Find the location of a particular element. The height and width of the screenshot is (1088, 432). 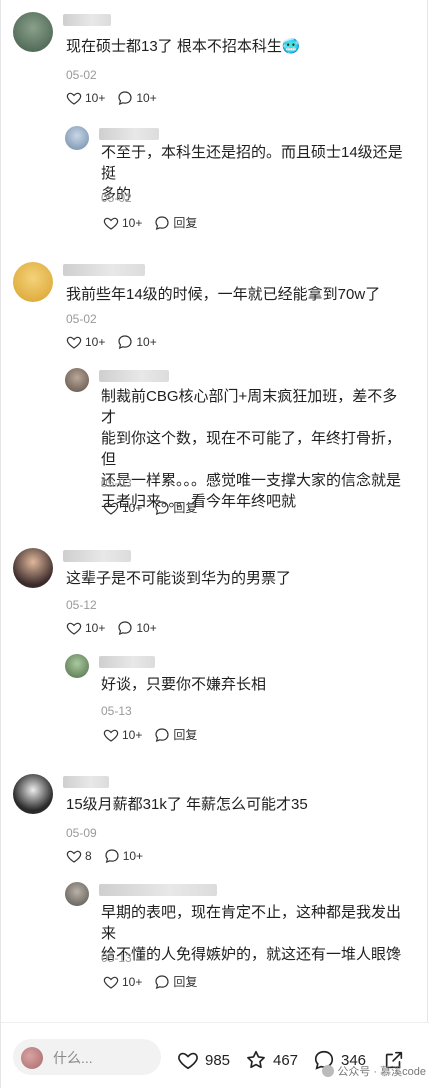

comment-date: 05-12 is located at coordinates (81, 605).